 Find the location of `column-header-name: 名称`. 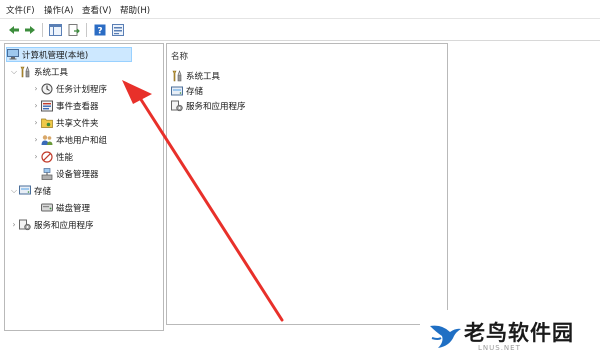

column-header-name: 名称 is located at coordinates (179, 56).